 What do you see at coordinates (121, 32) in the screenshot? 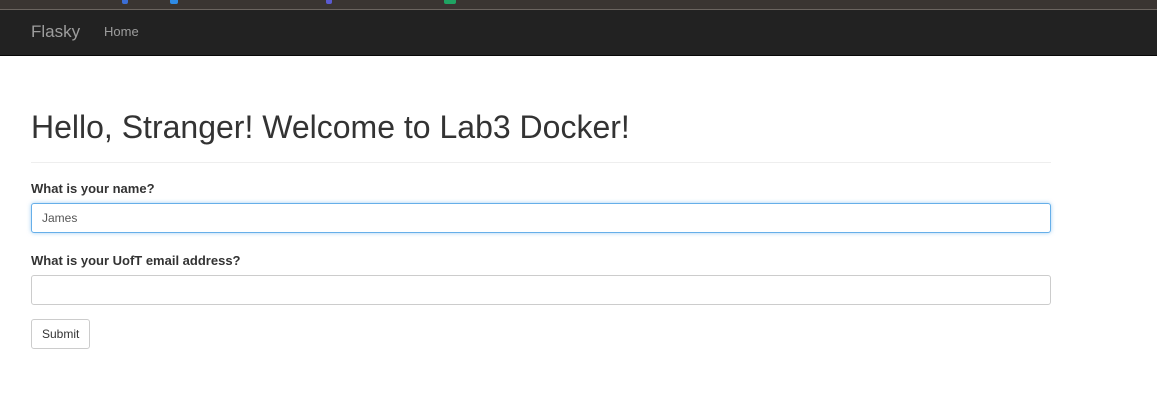
I see `nav-link-home: Home` at bounding box center [121, 32].